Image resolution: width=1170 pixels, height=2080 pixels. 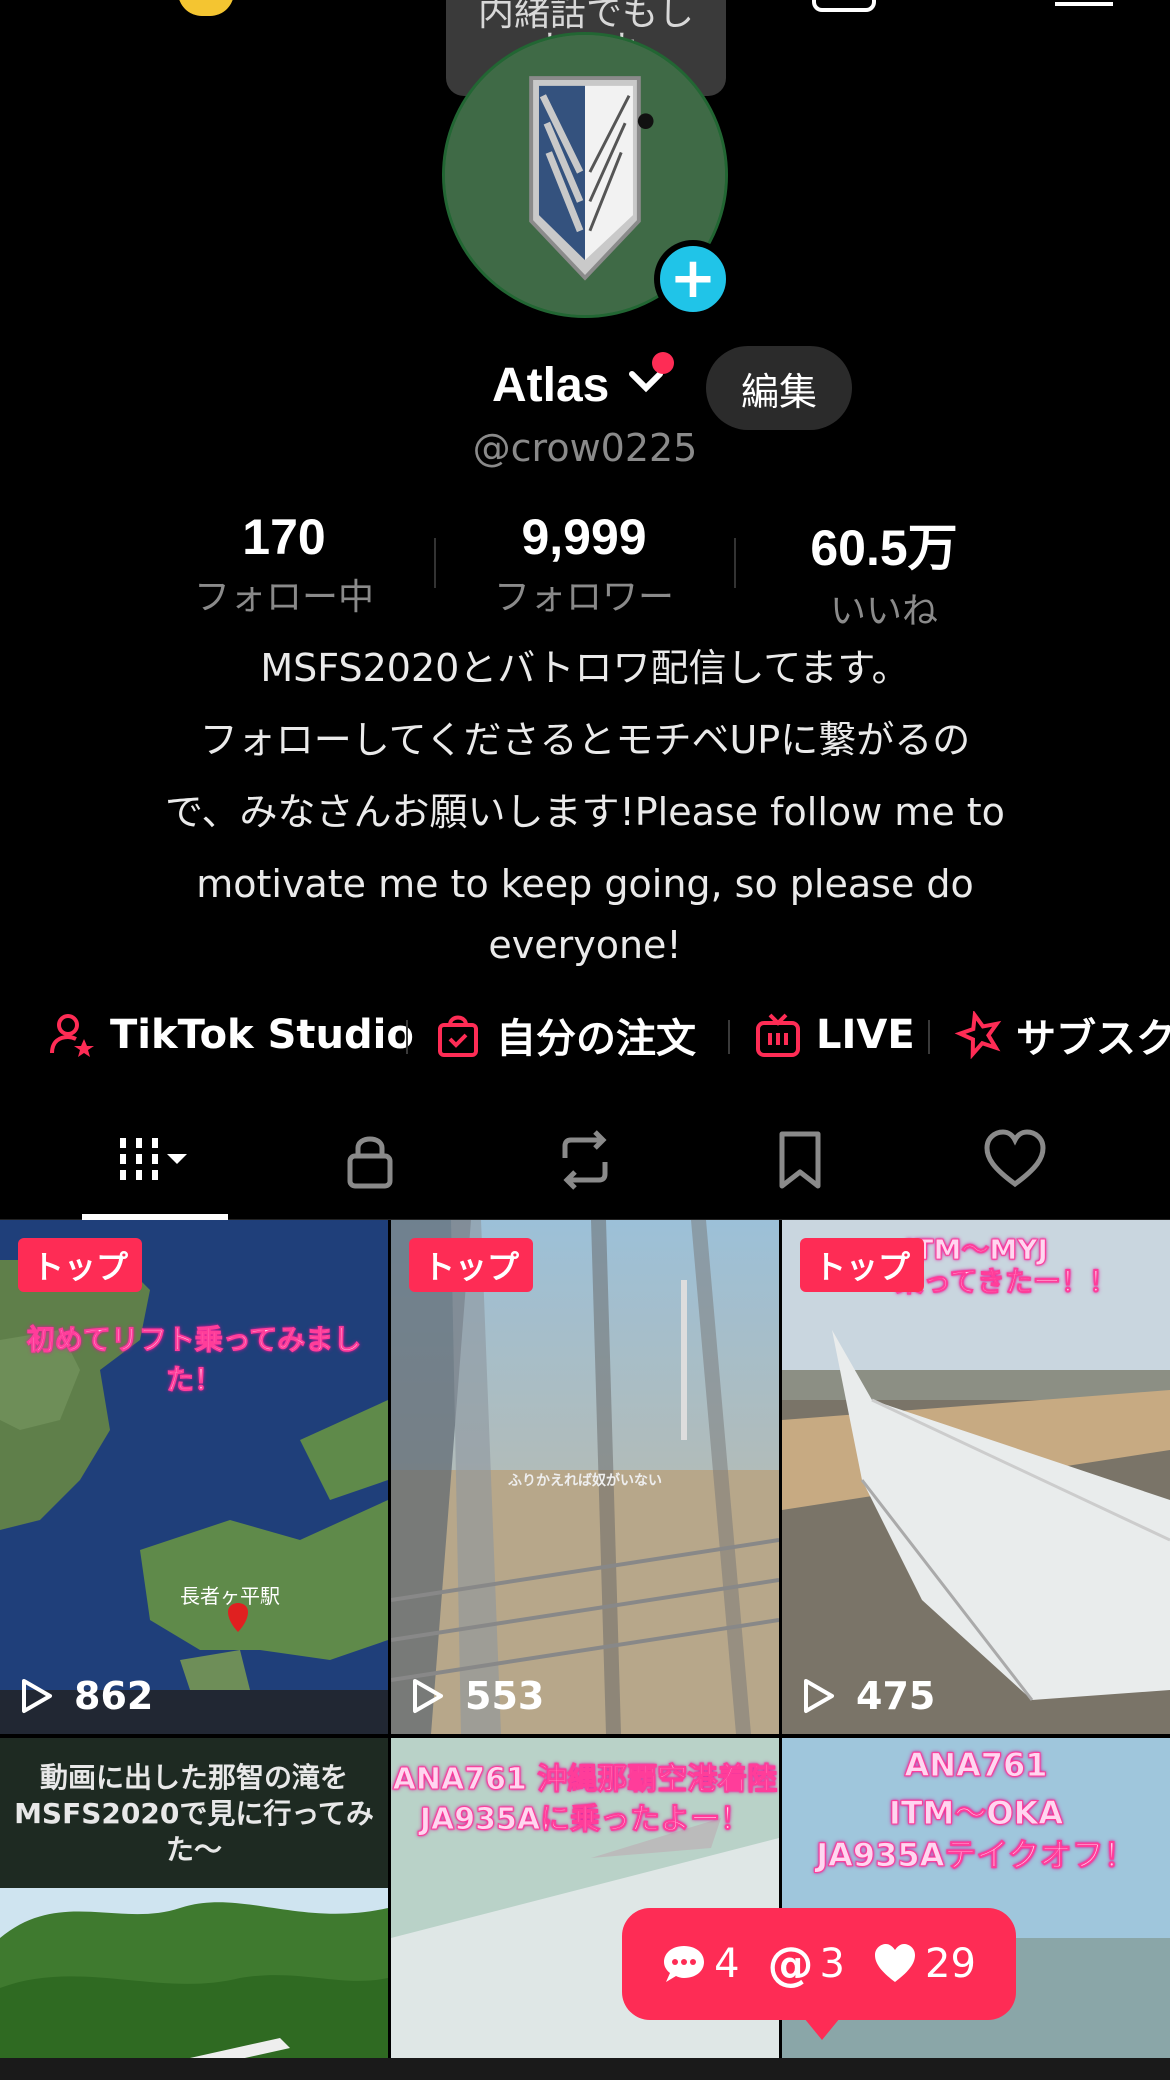 I want to click on add-story-button: +, so click(x=693, y=279).